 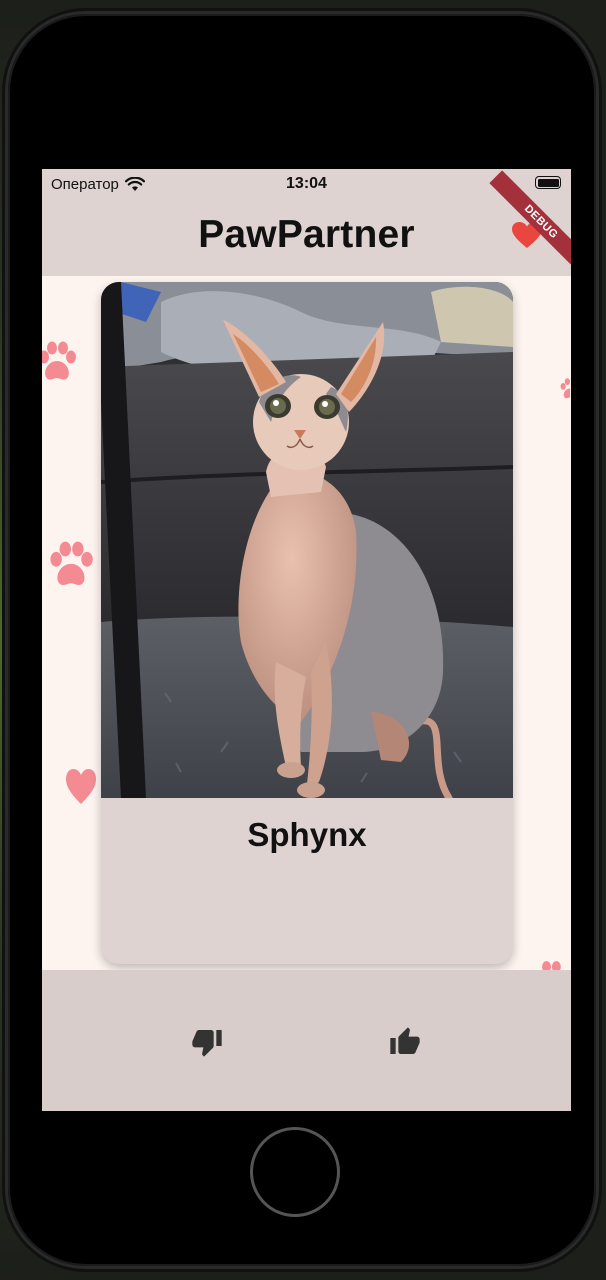 What do you see at coordinates (548, 182) in the screenshot?
I see `battery-icon` at bounding box center [548, 182].